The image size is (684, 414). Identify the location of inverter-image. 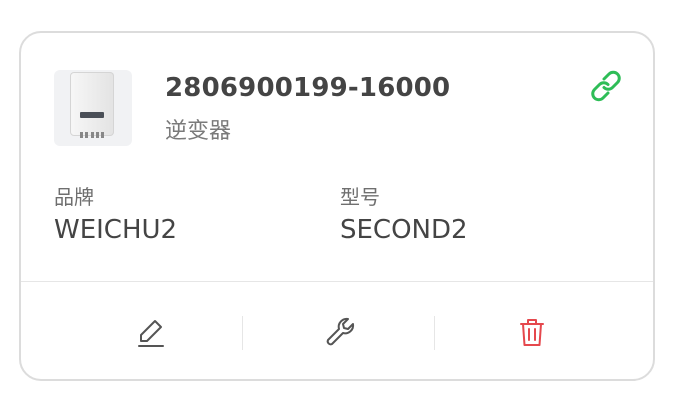
(92, 105).